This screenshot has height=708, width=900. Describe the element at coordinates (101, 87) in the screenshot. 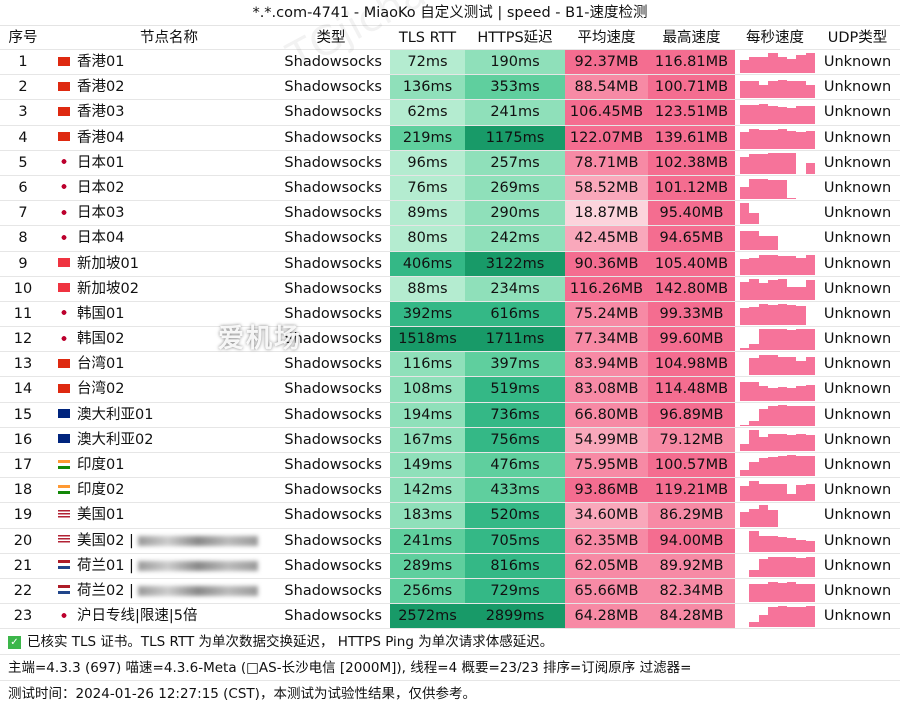

I see `node-name-text: 香港02` at that location.